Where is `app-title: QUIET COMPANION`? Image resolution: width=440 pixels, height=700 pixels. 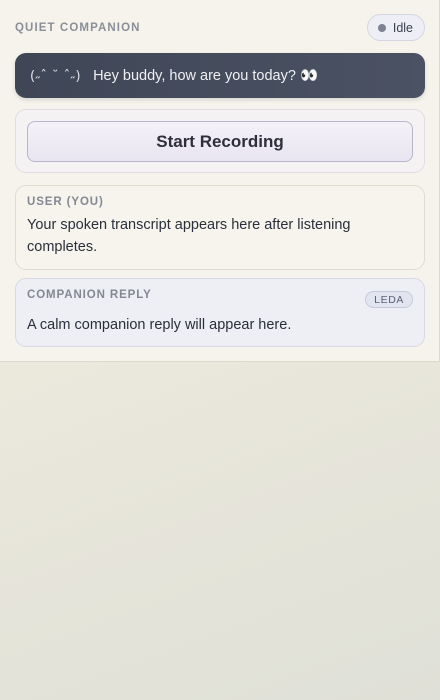
app-title: QUIET COMPANION is located at coordinates (78, 28).